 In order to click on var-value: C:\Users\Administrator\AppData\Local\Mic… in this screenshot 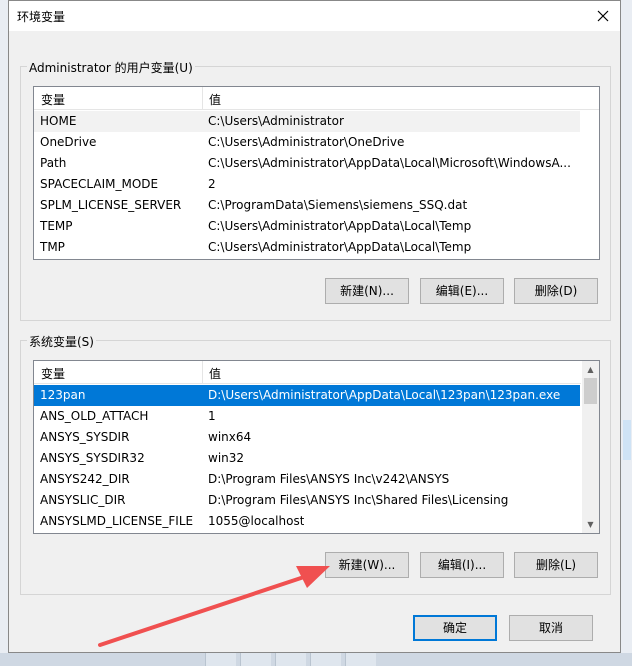, I will do `click(389, 163)`.